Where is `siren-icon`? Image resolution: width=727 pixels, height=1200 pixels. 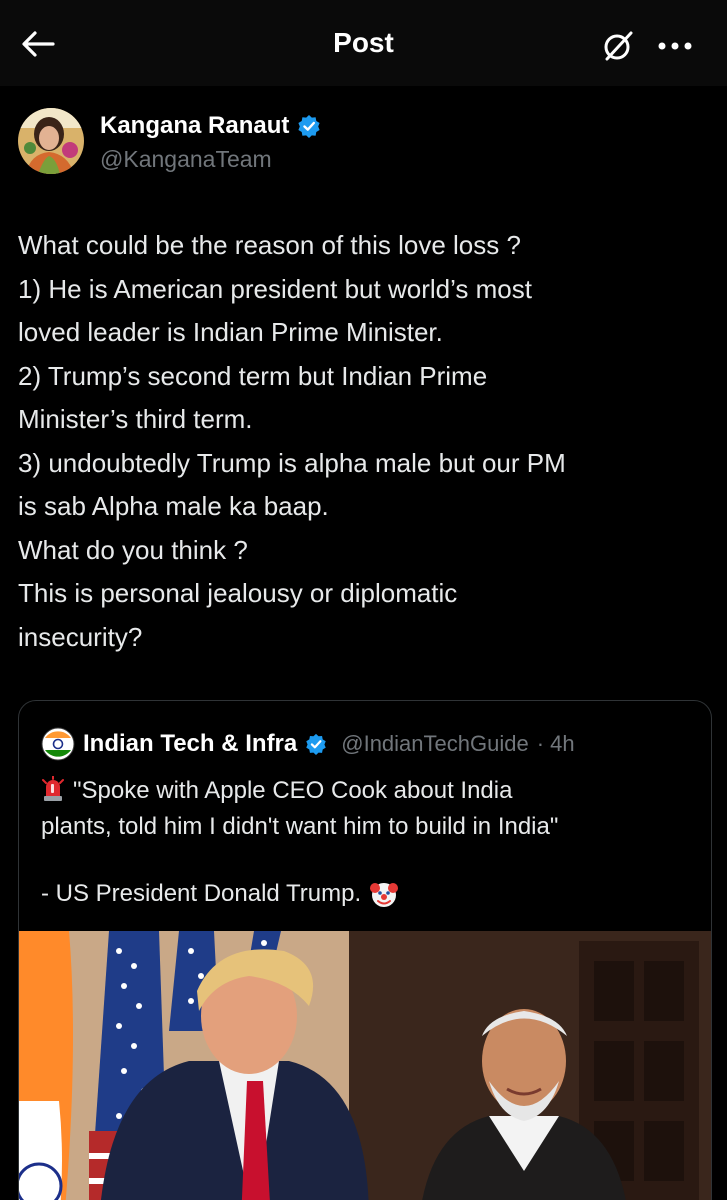
siren-icon is located at coordinates (53, 788).